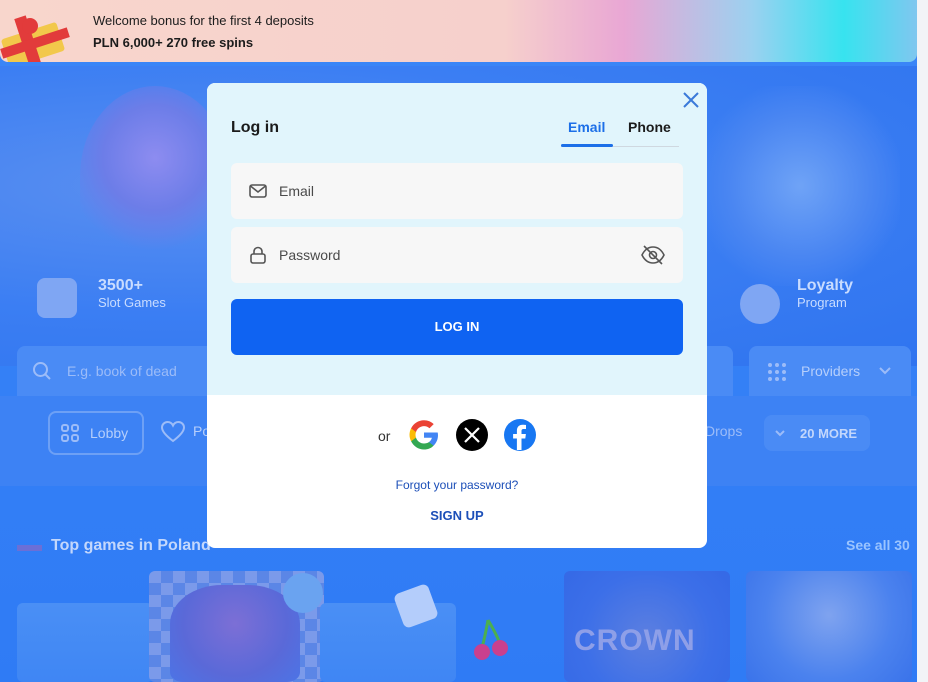  What do you see at coordinates (831, 371) in the screenshot?
I see `providers-label: Providers` at bounding box center [831, 371].